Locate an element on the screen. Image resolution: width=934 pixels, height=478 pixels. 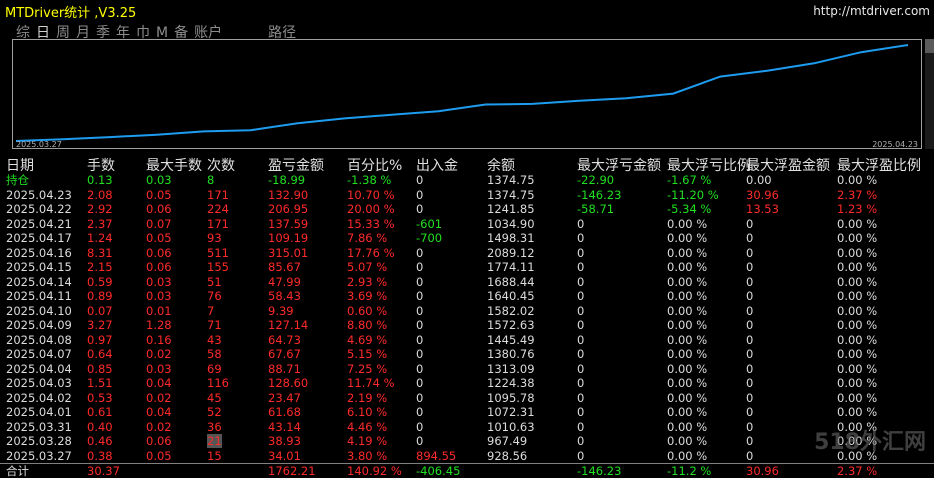
cell-次数: 116 is located at coordinates (218, 383).